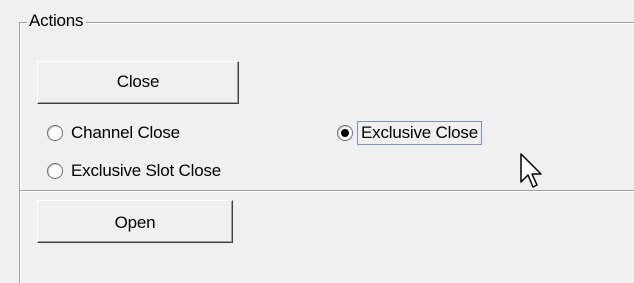 The image size is (634, 283). I want to click on radio-label: Exclusive Slot Close, so click(146, 170).